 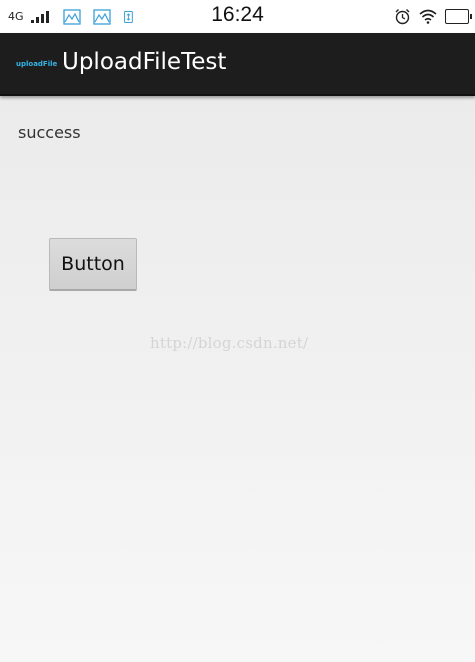 I want to click on watermark: http://blog.csdn.net/, so click(x=229, y=343).